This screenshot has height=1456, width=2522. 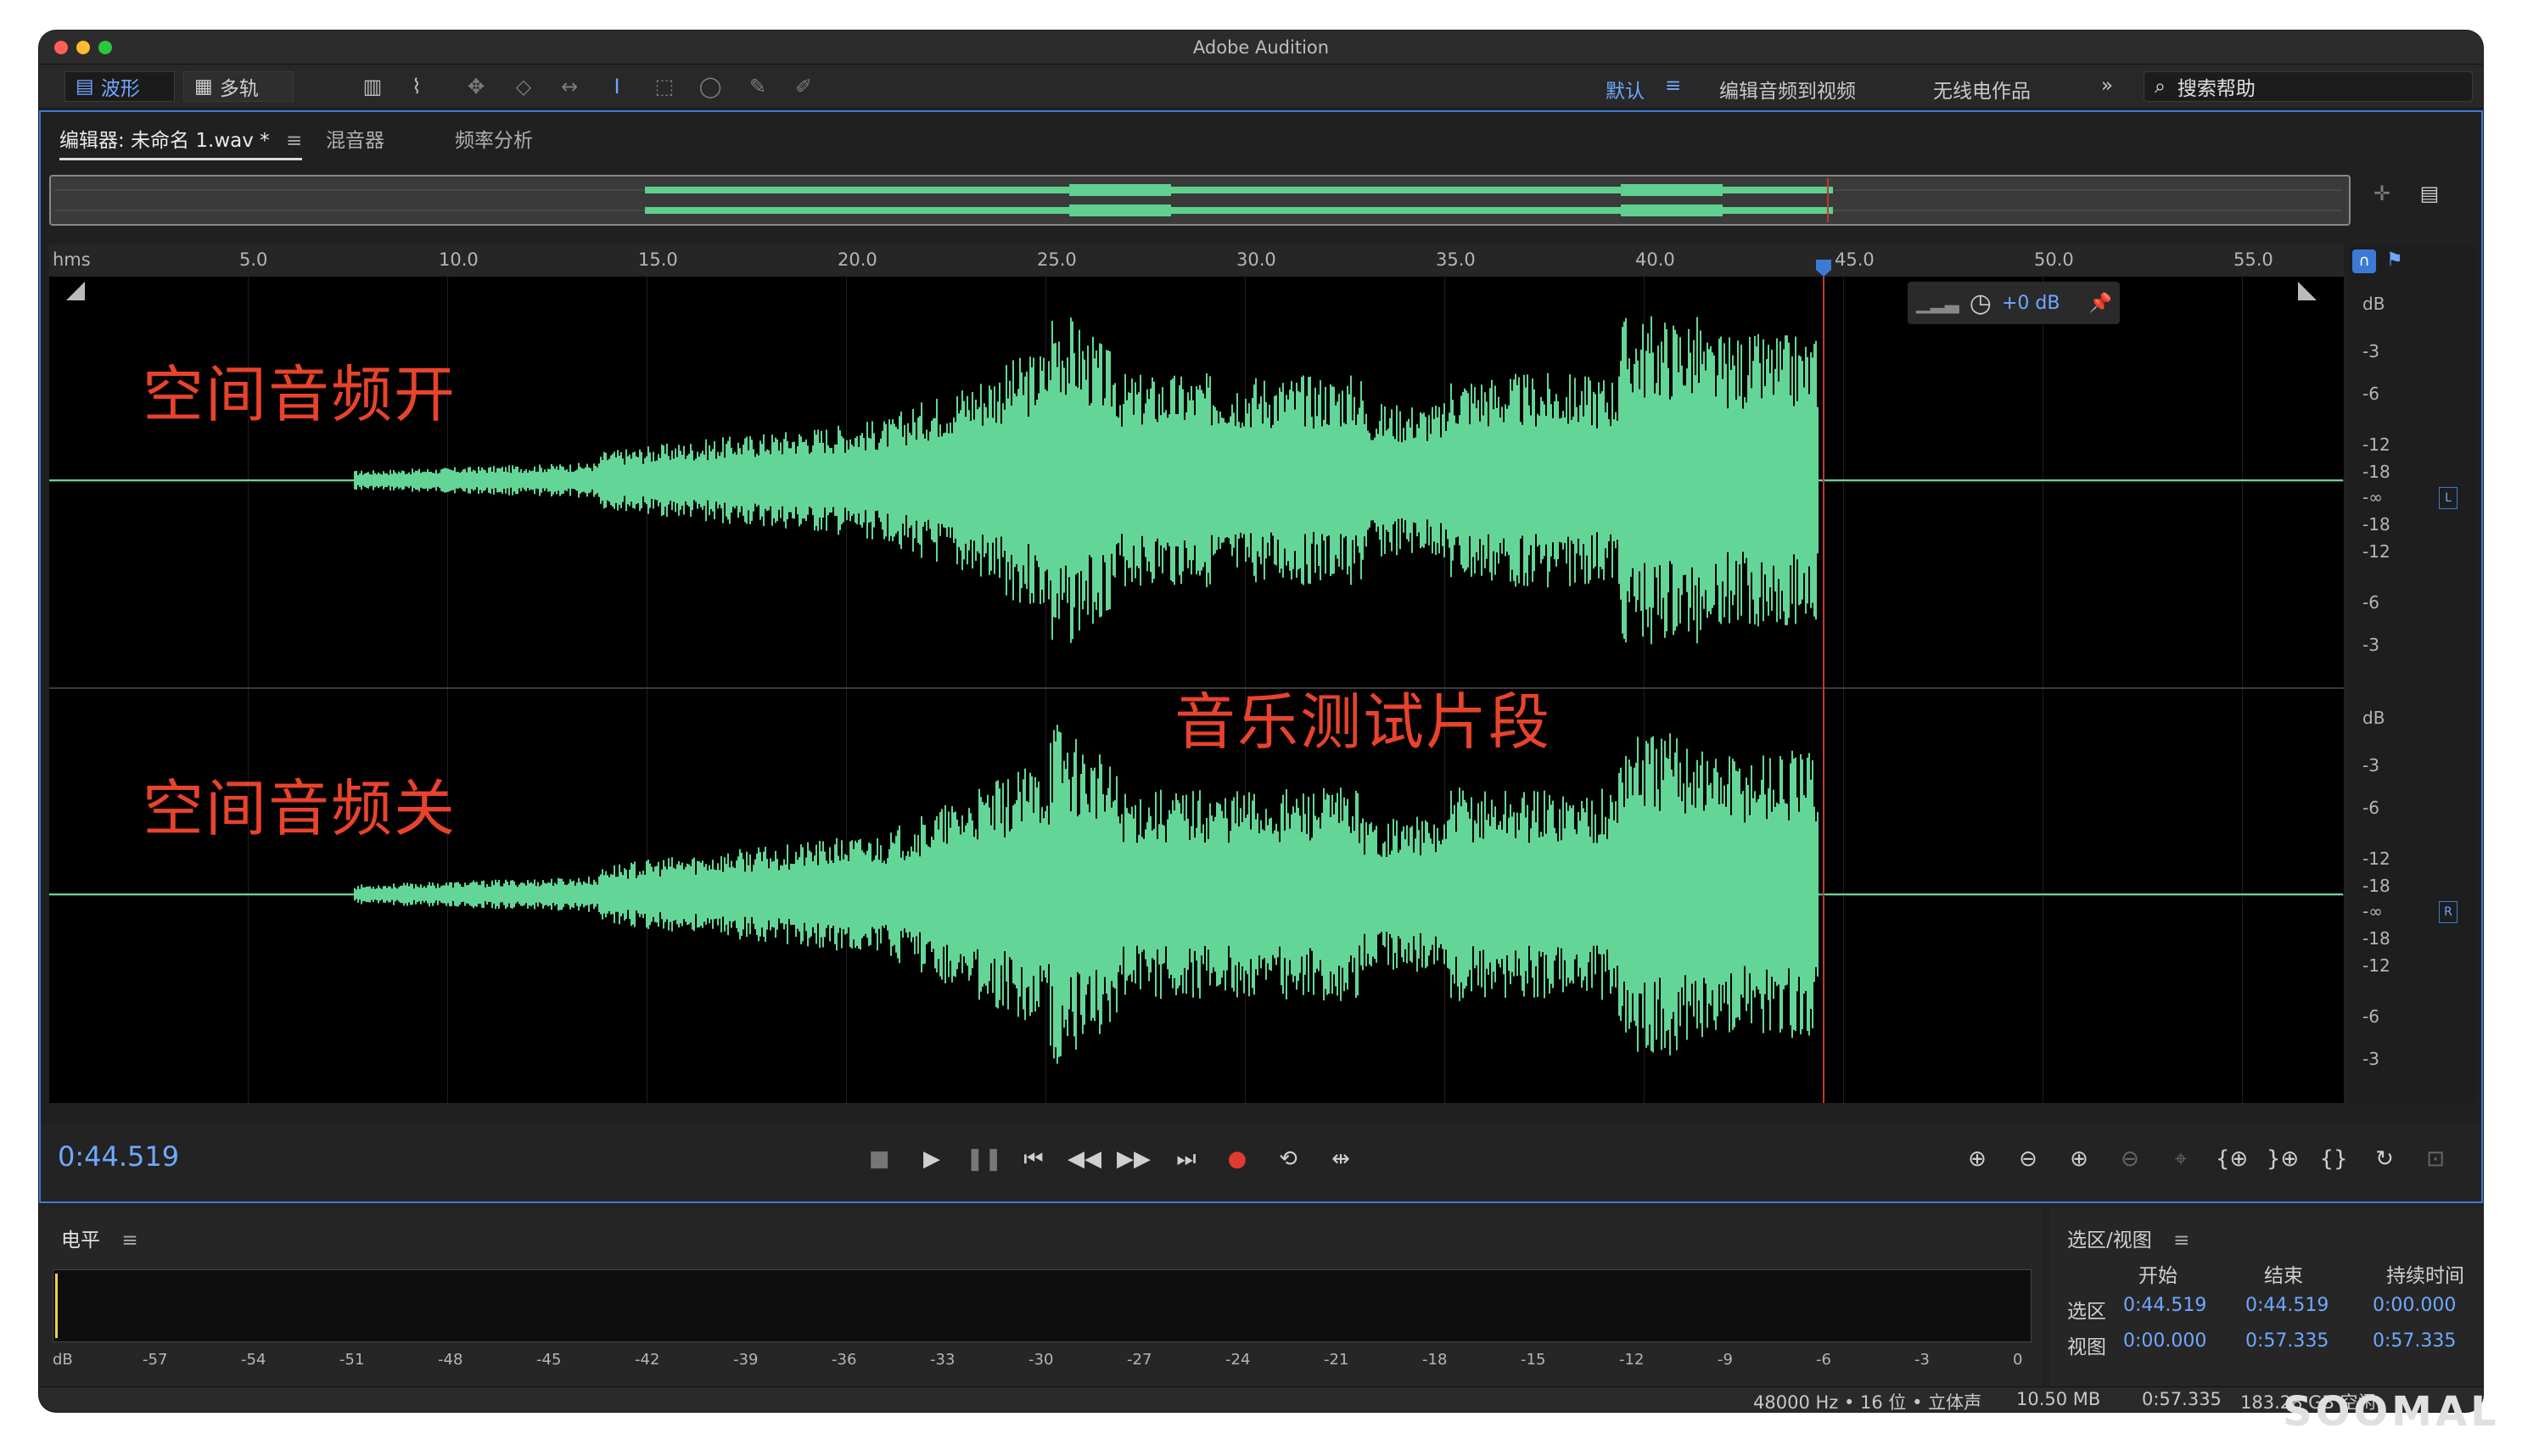 What do you see at coordinates (1042, 1305) in the screenshot?
I see `level-meter-bar` at bounding box center [1042, 1305].